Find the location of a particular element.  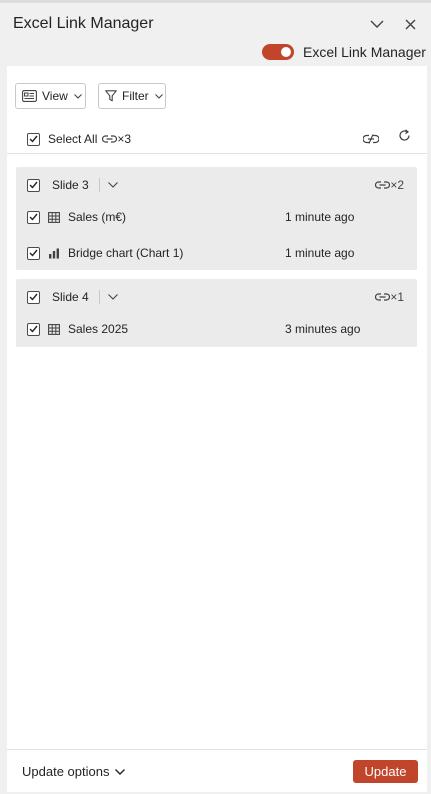

filter-dropdown-button: Filter is located at coordinates (132, 96).